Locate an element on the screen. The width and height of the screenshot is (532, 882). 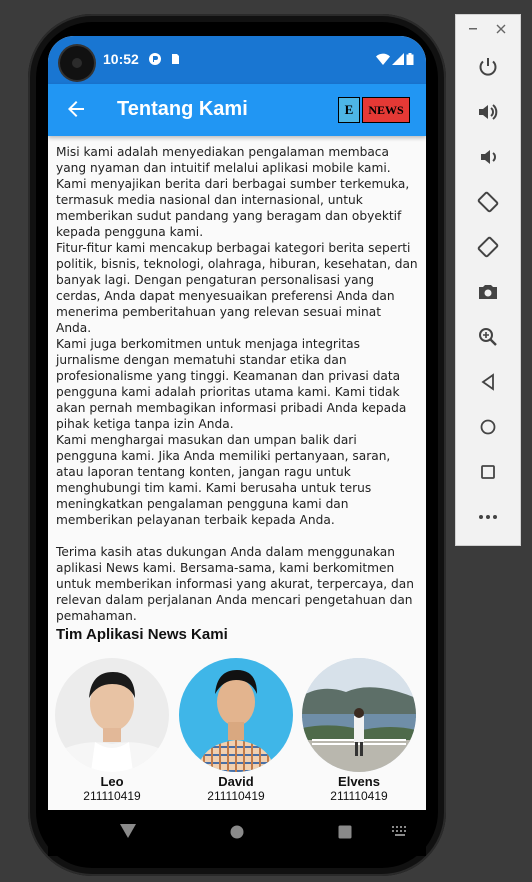
signal-icon is located at coordinates (398, 59).